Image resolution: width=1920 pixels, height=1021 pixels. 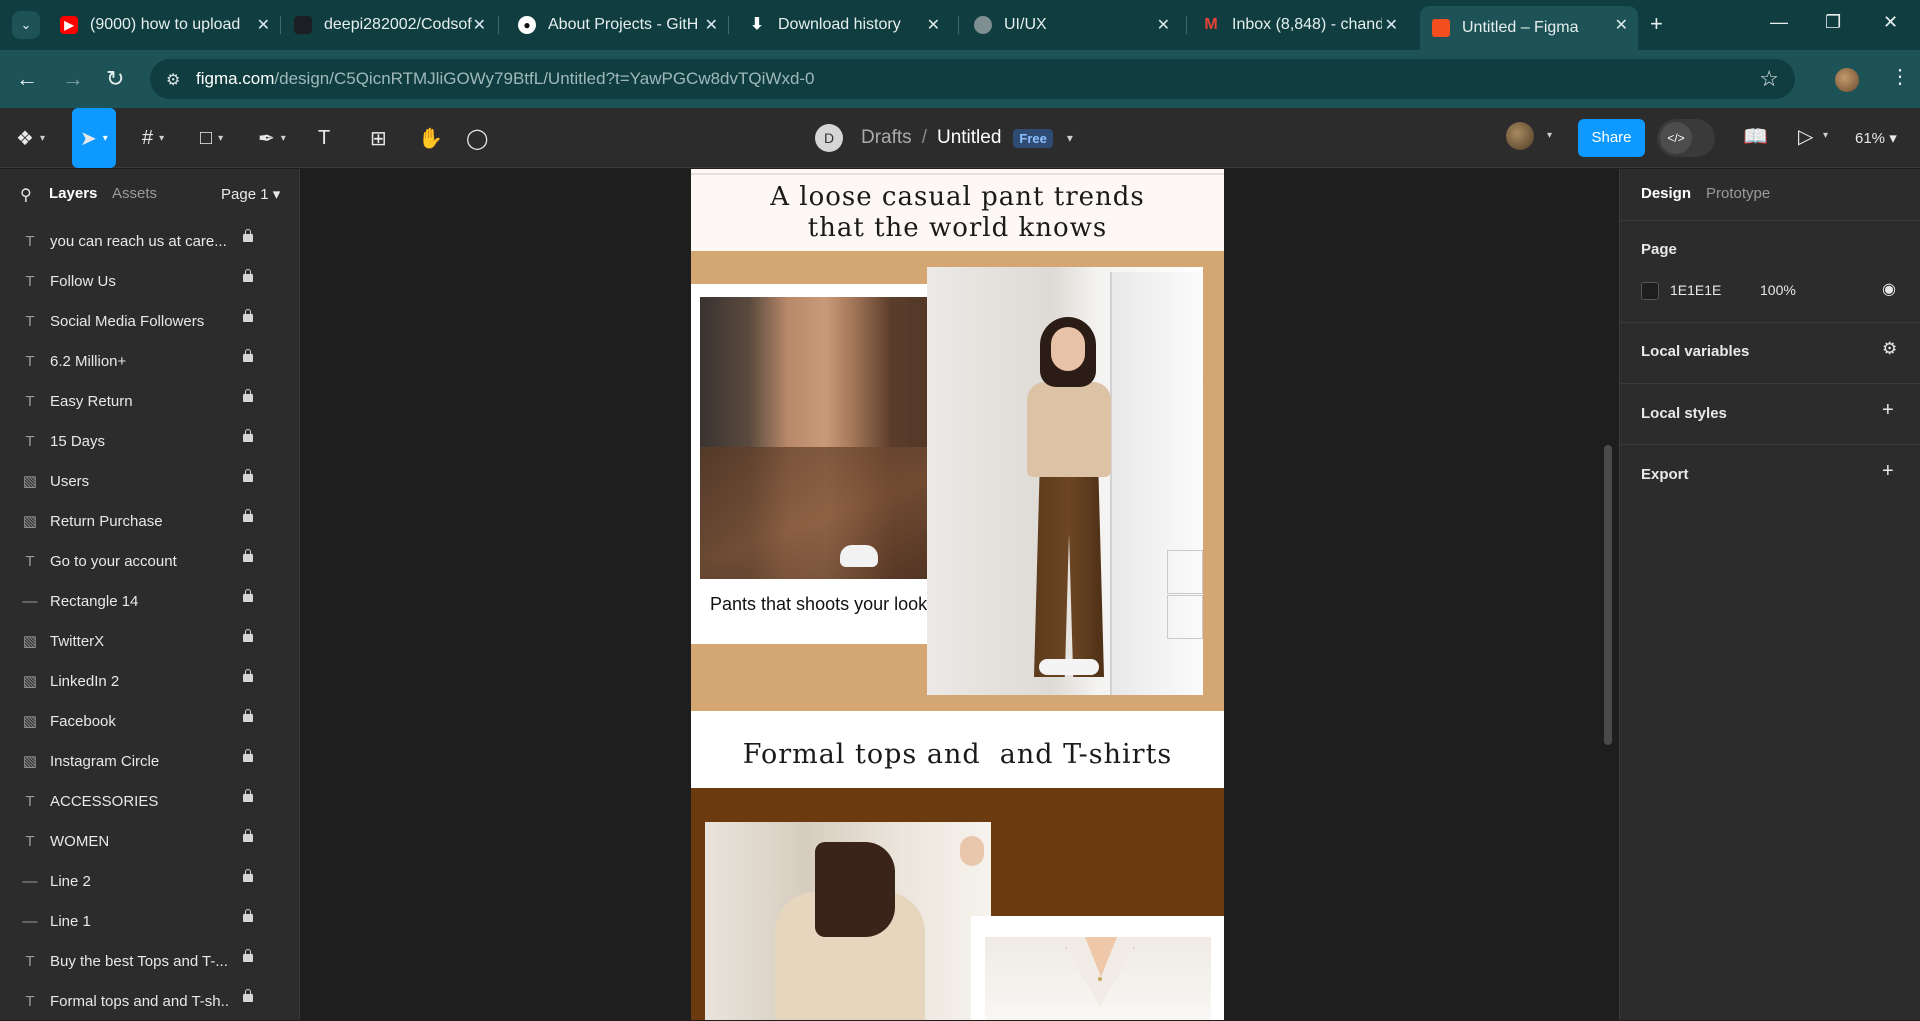 I want to click on frame-tool-button: # ▾, so click(x=153, y=138).